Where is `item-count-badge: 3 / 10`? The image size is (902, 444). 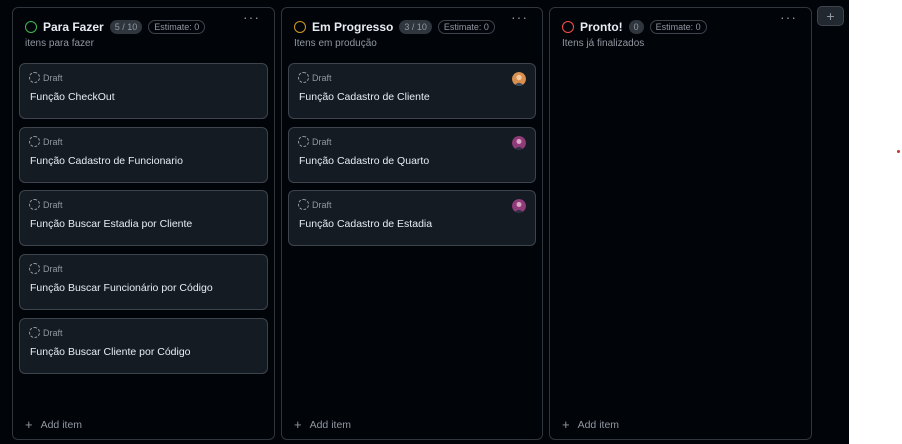
item-count-badge: 3 / 10 is located at coordinates (415, 27).